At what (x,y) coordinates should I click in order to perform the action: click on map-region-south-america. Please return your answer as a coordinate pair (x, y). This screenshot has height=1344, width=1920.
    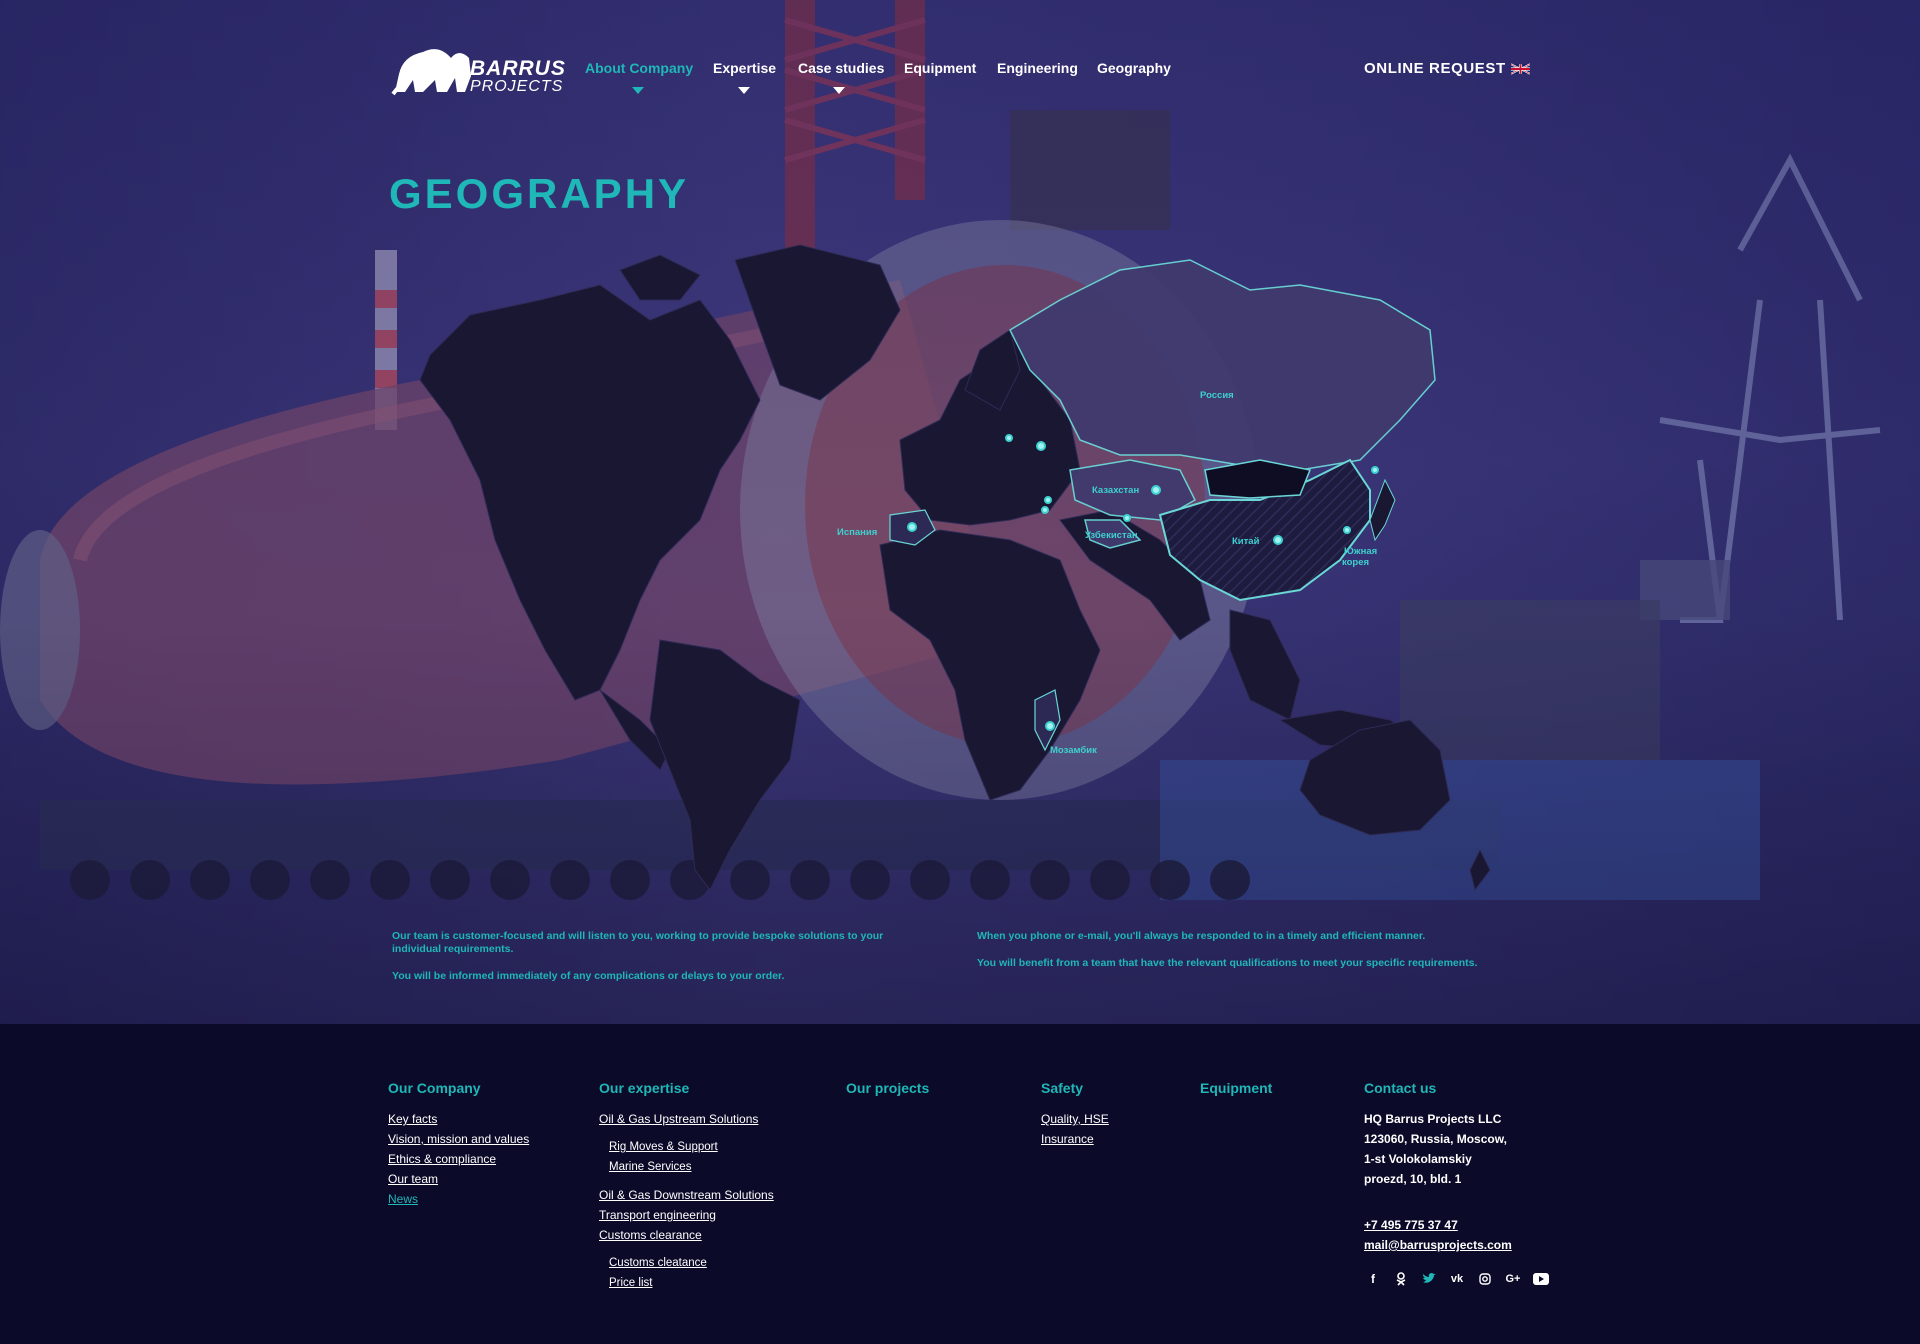
    Looking at the image, I should click on (725, 765).